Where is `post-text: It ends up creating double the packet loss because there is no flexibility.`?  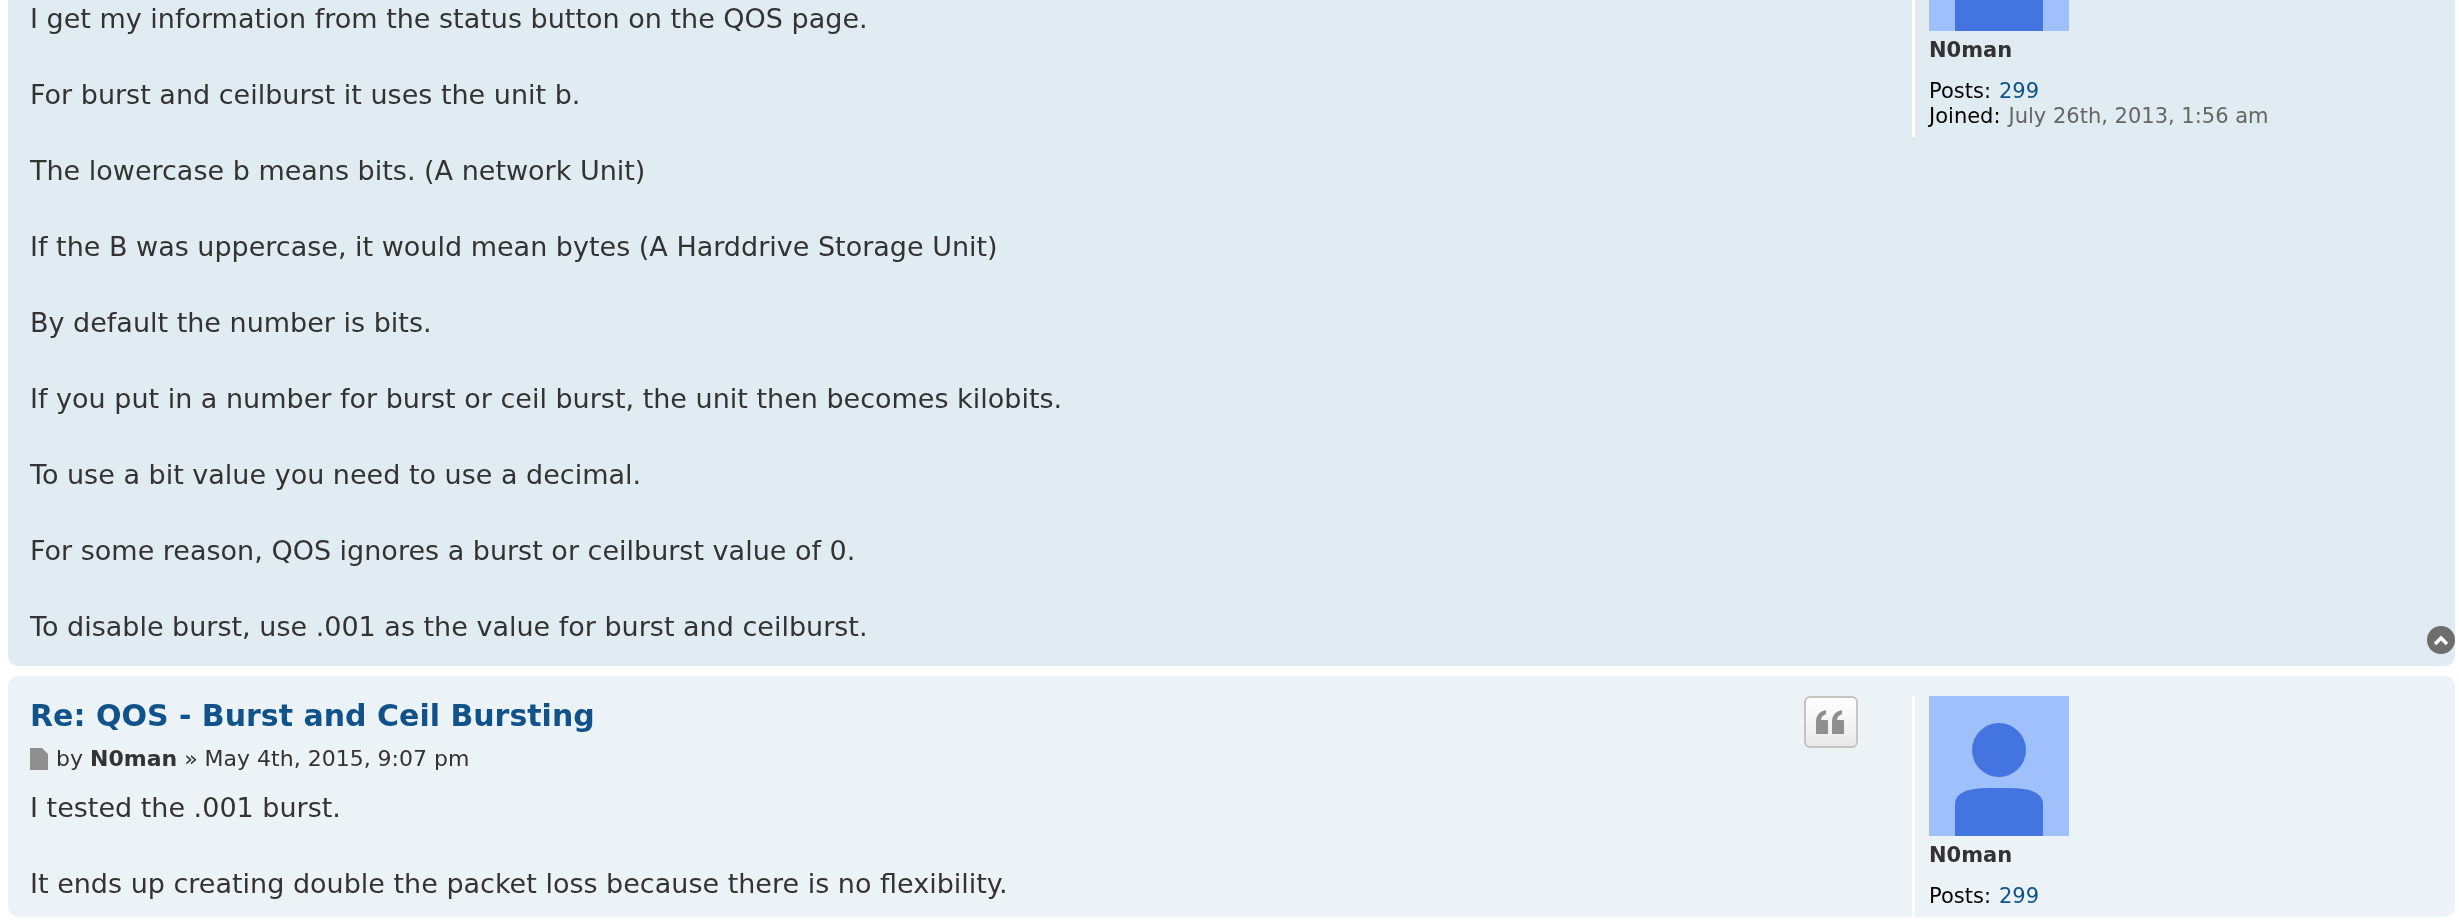 post-text: It ends up creating double the packet loss because there is no flexibility. is located at coordinates (519, 884).